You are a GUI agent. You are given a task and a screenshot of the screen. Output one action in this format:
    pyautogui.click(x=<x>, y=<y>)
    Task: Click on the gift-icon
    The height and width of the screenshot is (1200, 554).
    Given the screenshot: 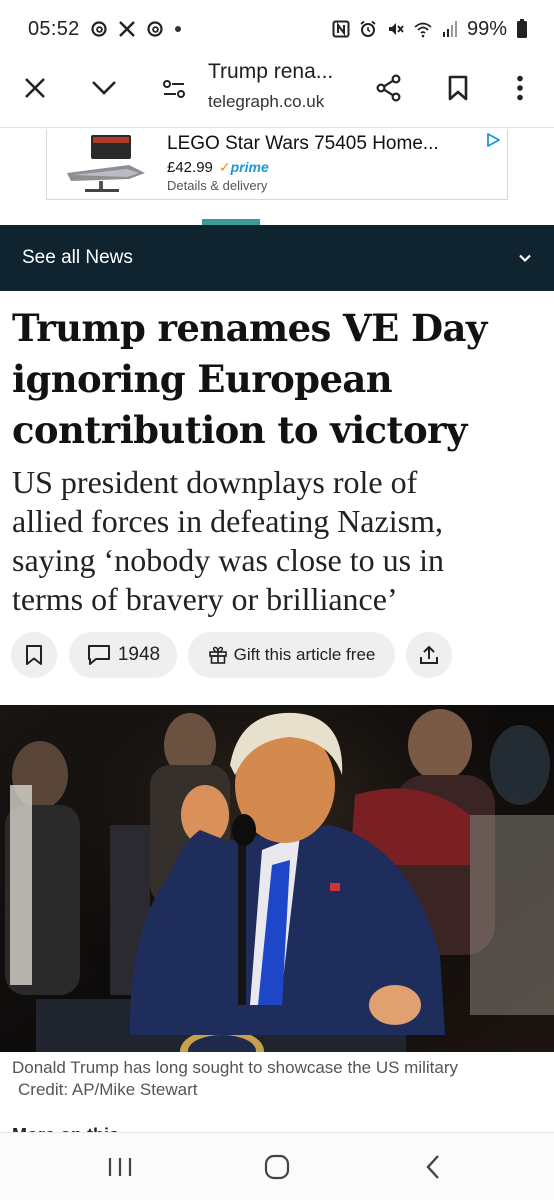 What is the action you would take?
    pyautogui.click(x=217, y=655)
    